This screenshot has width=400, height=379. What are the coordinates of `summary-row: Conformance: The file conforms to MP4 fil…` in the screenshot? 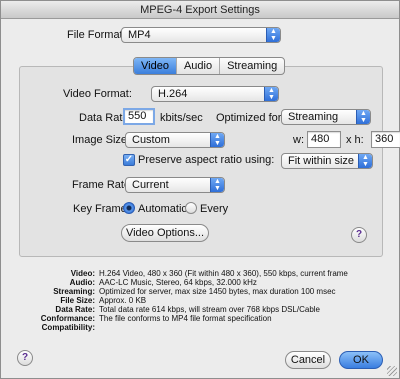 It's located at (156, 318).